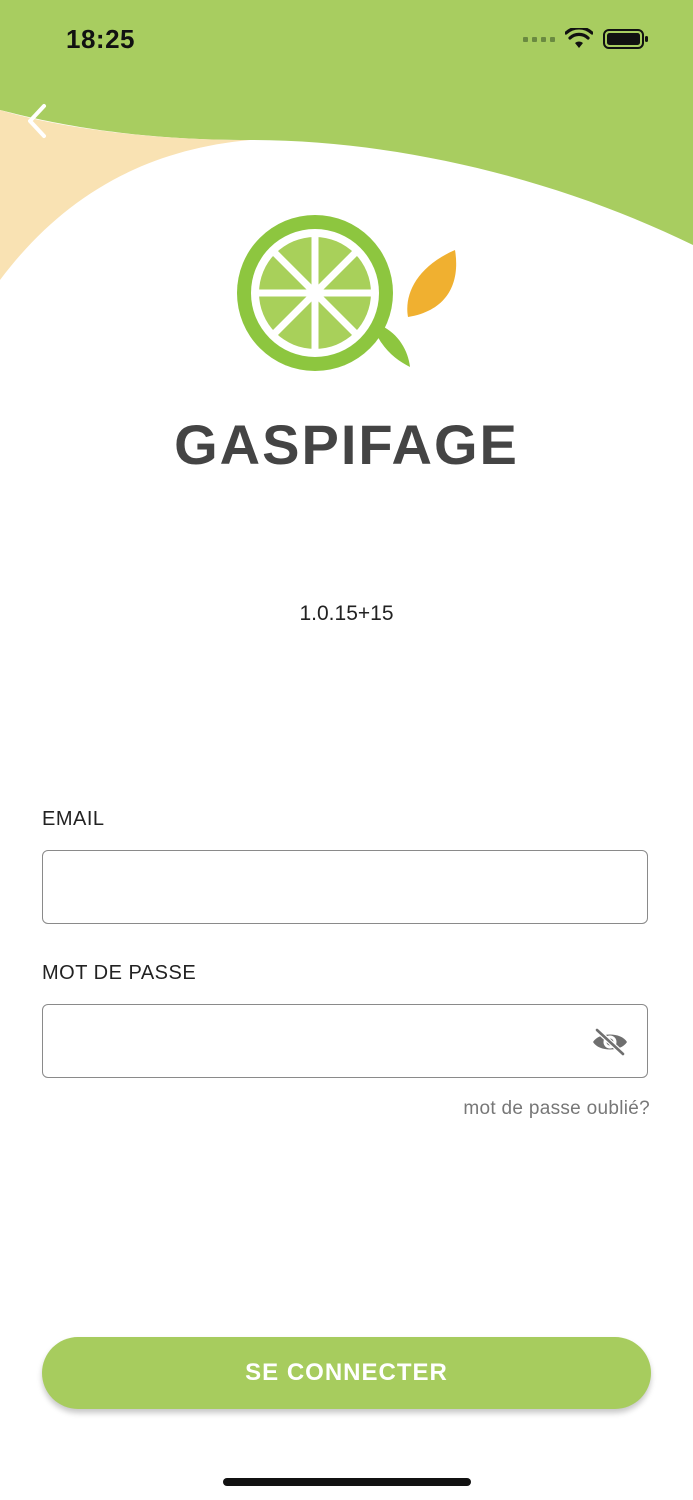 The width and height of the screenshot is (693, 1500). I want to click on status-icons, so click(586, 39).